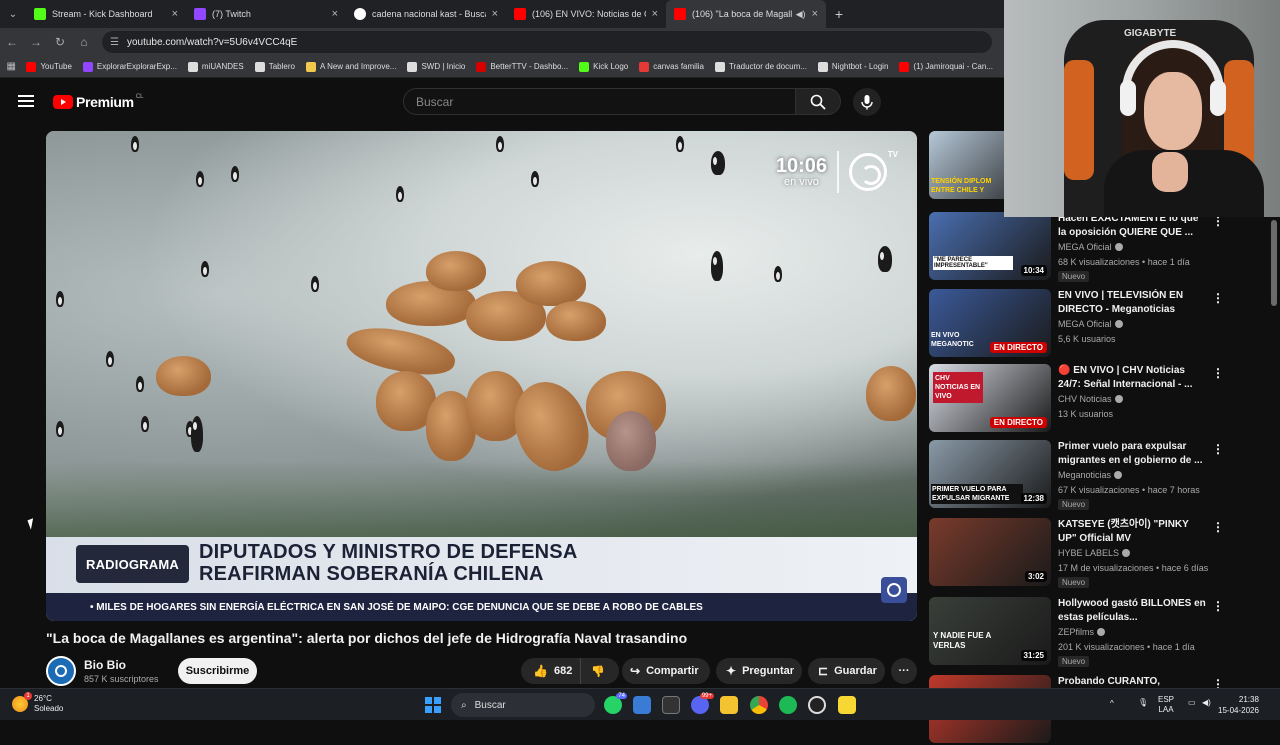 This screenshot has width=1280, height=745. I want to click on recommendation-thumbnail: EN VIVO MEGANOTIC EN DIRECTO, so click(990, 323).